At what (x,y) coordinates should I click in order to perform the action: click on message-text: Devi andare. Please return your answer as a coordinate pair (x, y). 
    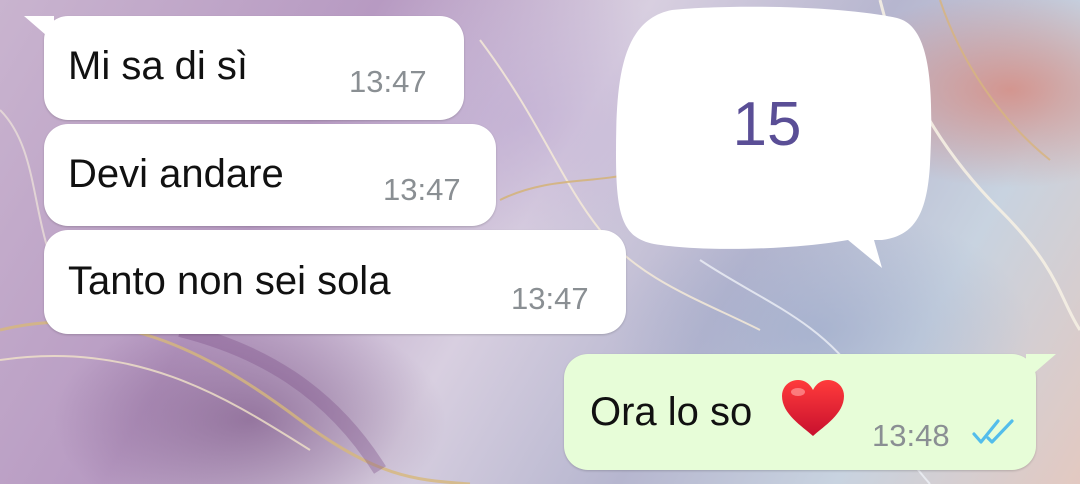
    Looking at the image, I should click on (176, 174).